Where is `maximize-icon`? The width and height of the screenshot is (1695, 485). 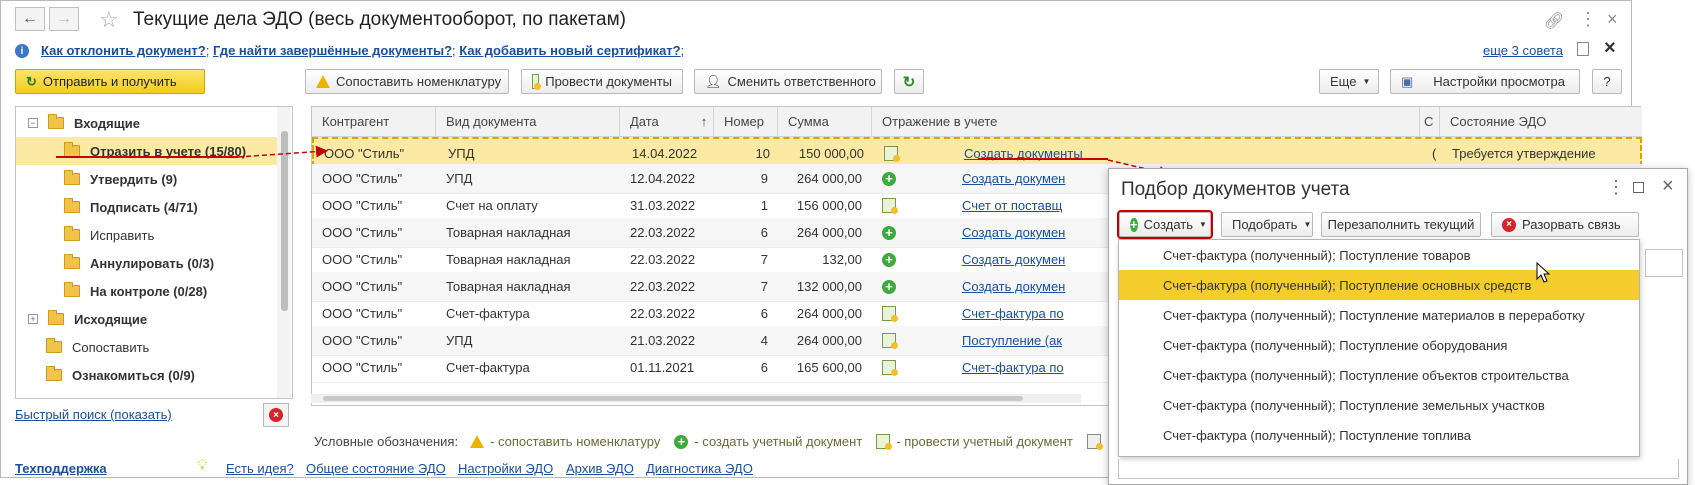 maximize-icon is located at coordinates (1638, 187).